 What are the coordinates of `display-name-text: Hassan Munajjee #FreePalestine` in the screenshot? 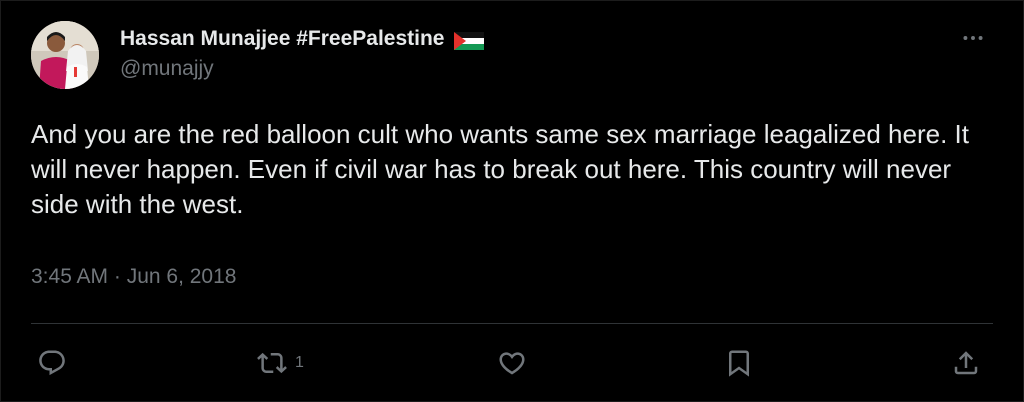 It's located at (282, 39).